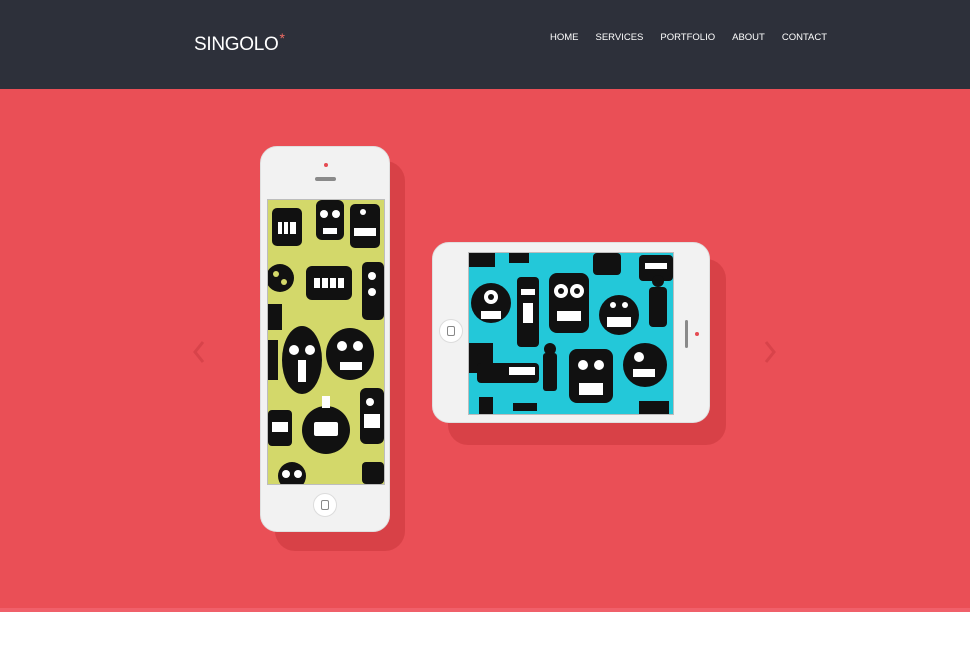 The image size is (970, 647). I want to click on vertical-phone, so click(325, 339).